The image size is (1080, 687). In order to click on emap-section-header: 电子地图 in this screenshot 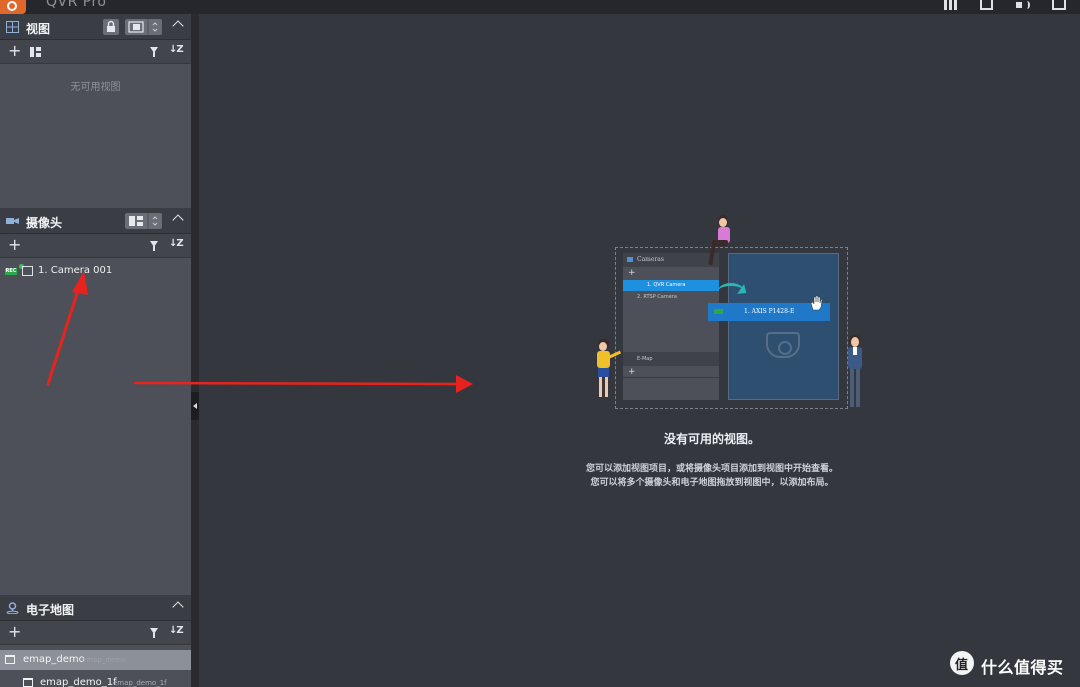, I will do `click(95, 608)`.